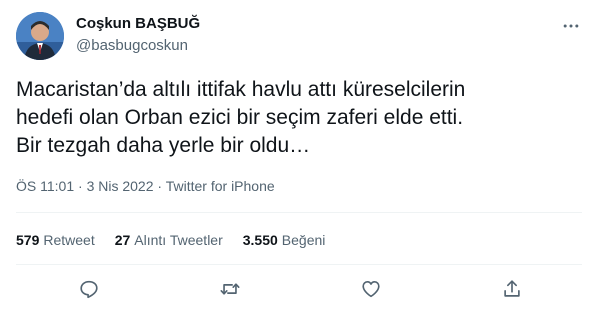 Image resolution: width=598 pixels, height=313 pixels. Describe the element at coordinates (303, 240) in the screenshot. I see `like-label: Beğeni` at that location.